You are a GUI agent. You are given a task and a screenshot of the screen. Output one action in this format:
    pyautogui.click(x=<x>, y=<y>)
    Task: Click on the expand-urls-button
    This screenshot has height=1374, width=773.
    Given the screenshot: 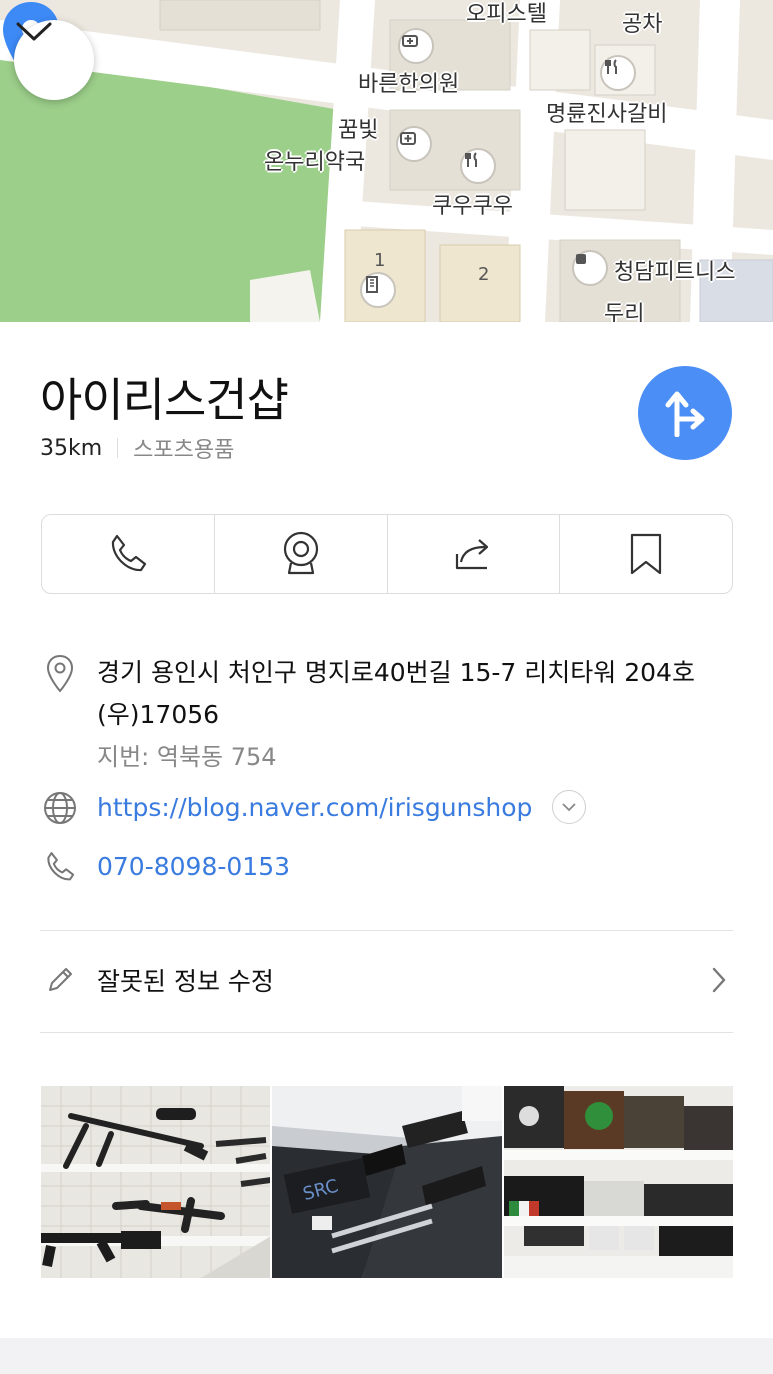 What is the action you would take?
    pyautogui.click(x=569, y=807)
    